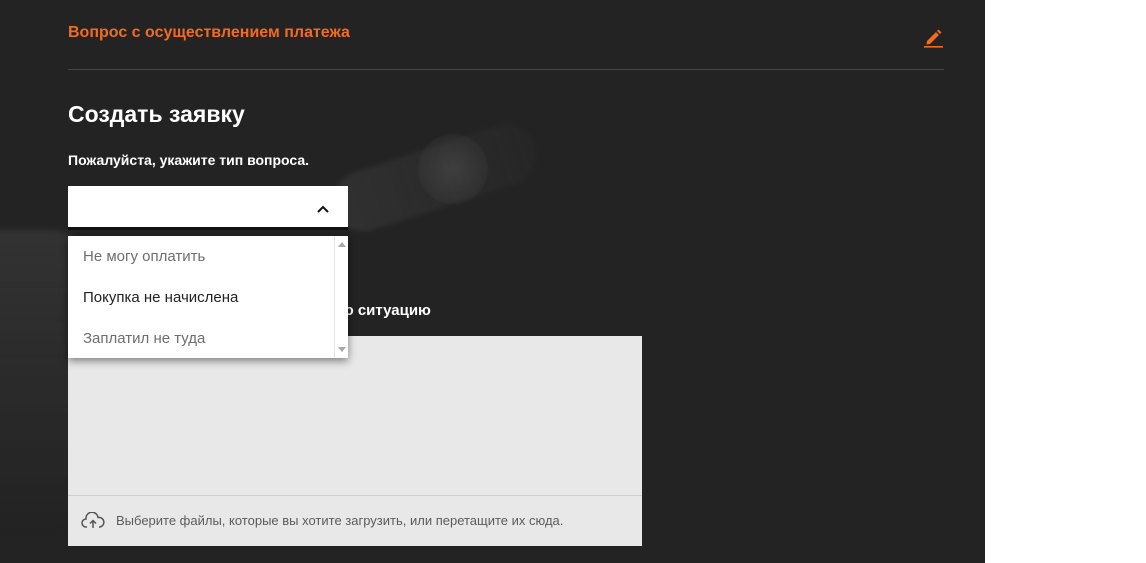 The image size is (1146, 563). What do you see at coordinates (453, 169) in the screenshot?
I see `background-tank-muzzle` at bounding box center [453, 169].